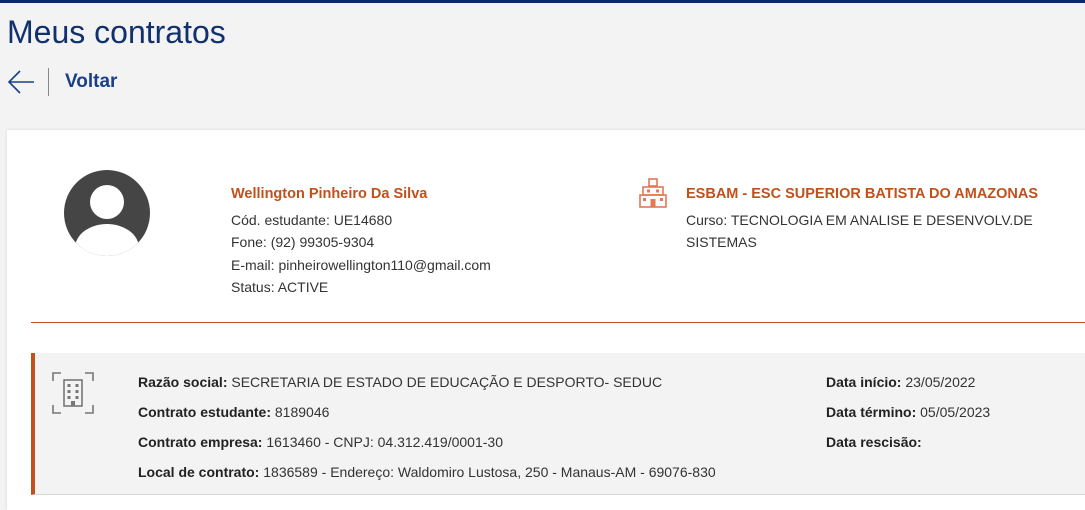 The height and width of the screenshot is (510, 1085). I want to click on data-inicio-row: Data início: 23/05/2022, so click(908, 382).